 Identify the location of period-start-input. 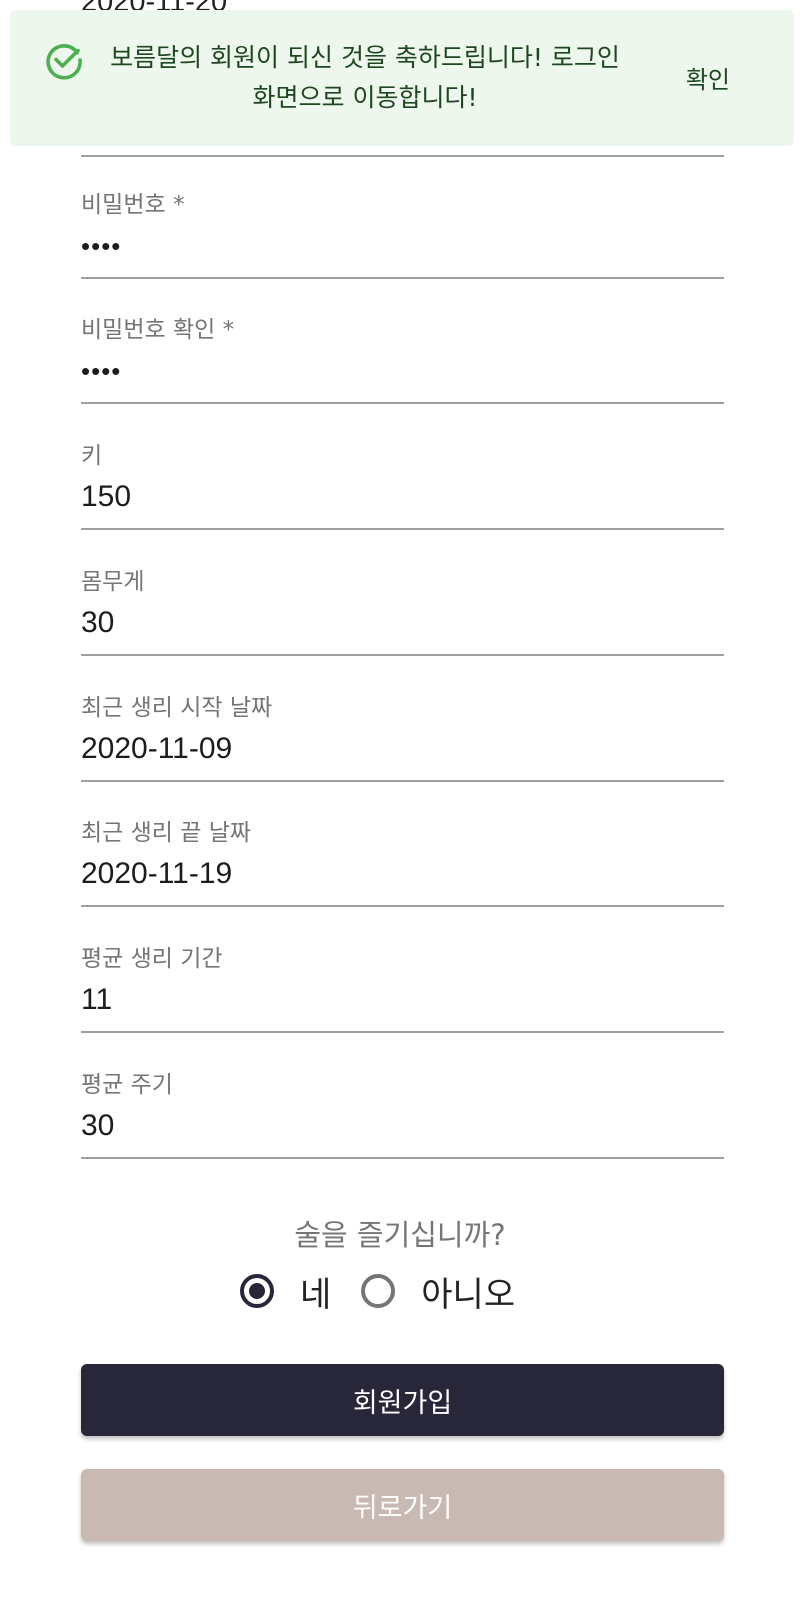
(402, 749).